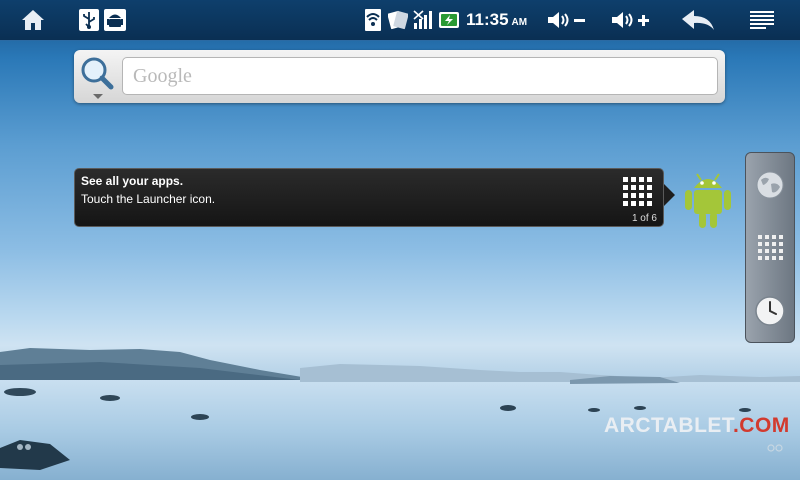  What do you see at coordinates (708, 200) in the screenshot?
I see `android-mascot-icon` at bounding box center [708, 200].